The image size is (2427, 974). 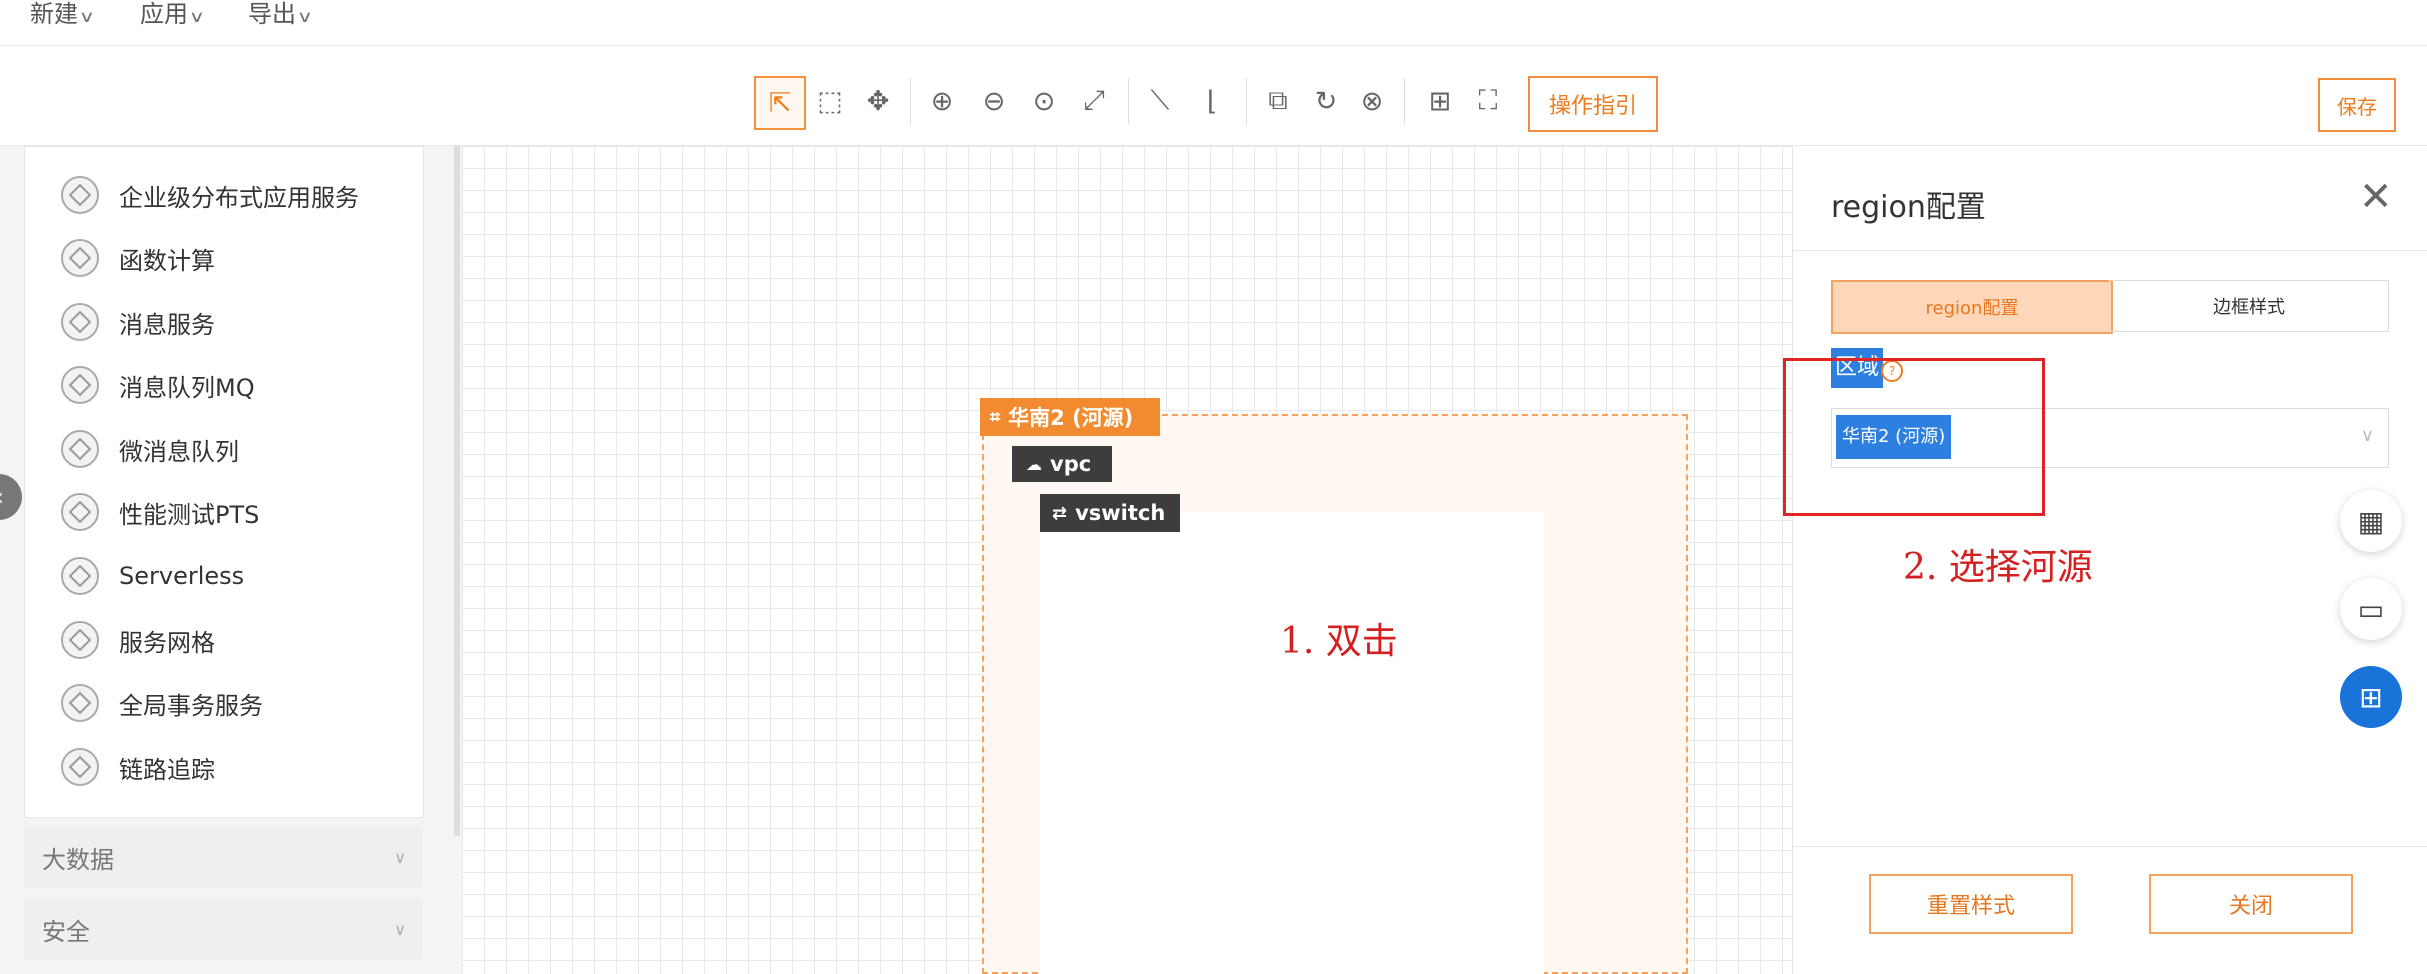 What do you see at coordinates (1326, 101) in the screenshot?
I see `rotate-icon: ↻` at bounding box center [1326, 101].